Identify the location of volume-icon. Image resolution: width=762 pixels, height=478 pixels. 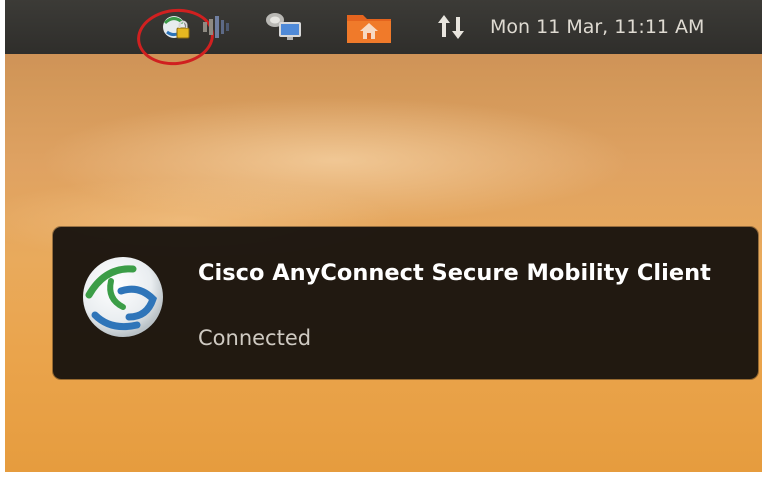
(216, 27).